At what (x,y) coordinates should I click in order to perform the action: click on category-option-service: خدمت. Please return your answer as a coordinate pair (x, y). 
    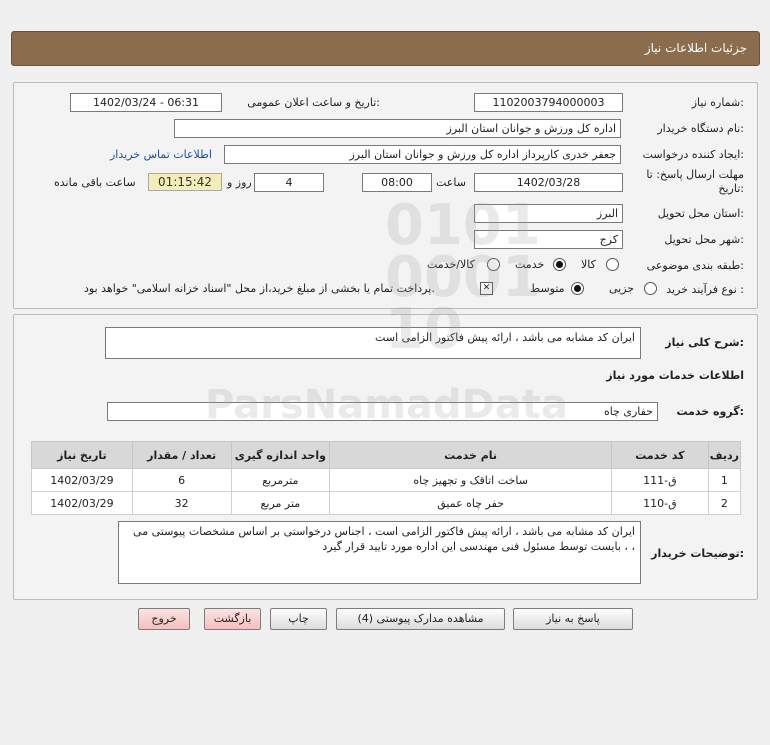
    Looking at the image, I should click on (530, 264).